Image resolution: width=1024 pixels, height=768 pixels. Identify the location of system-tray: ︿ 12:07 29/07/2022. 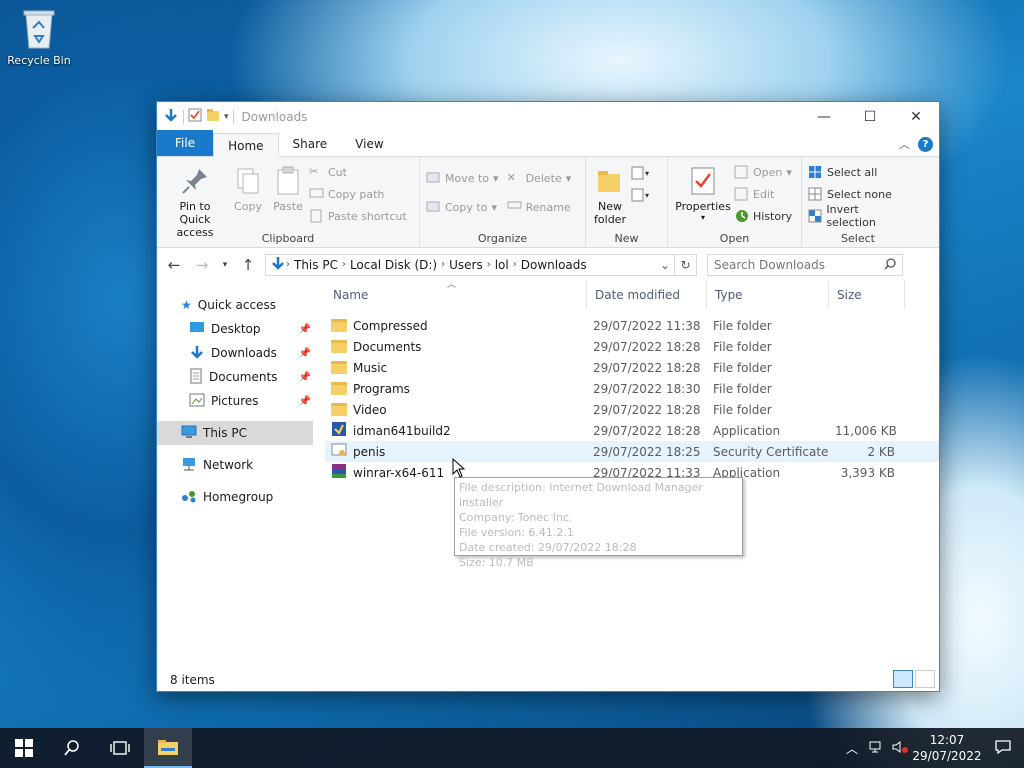
(932, 748).